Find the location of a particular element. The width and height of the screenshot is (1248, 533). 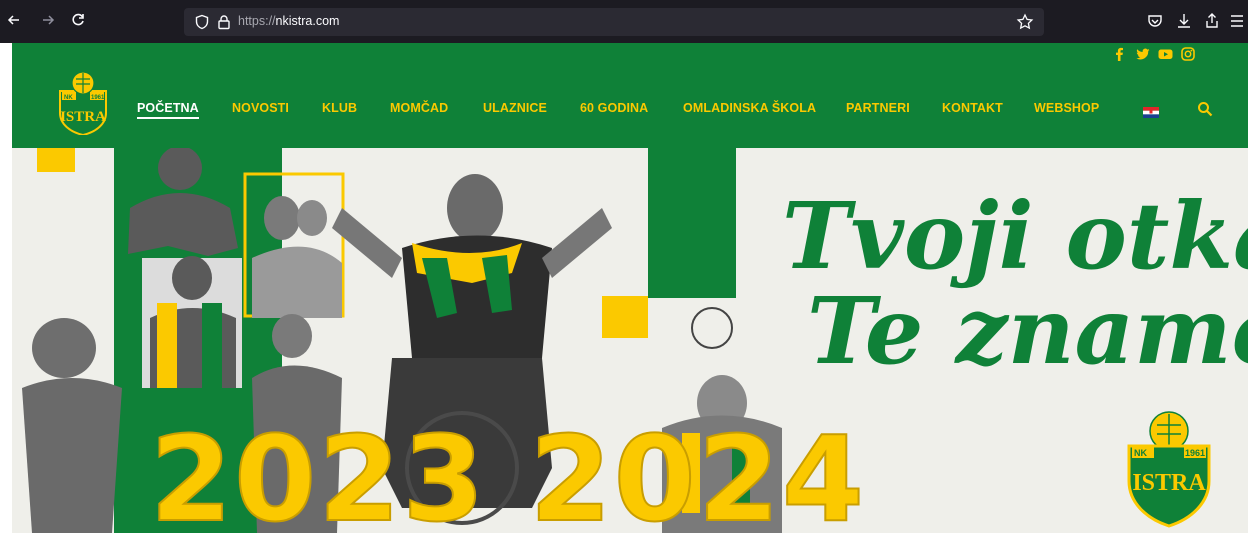

slogan-line2: Te znamo! is located at coordinates (1027, 331).